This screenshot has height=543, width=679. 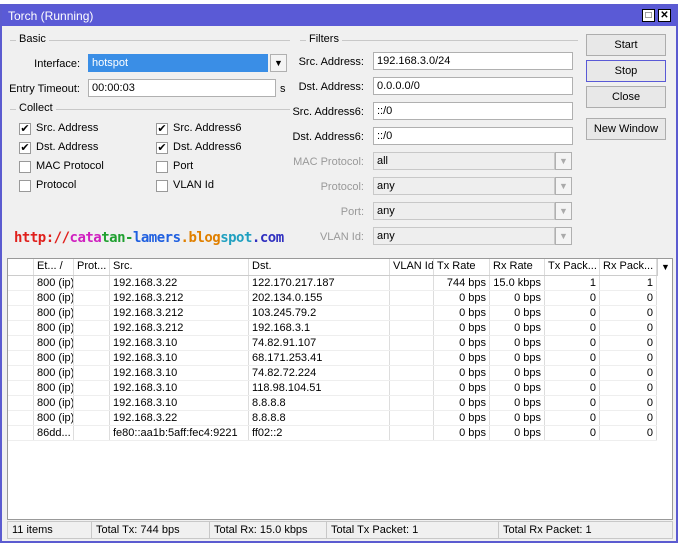 What do you see at coordinates (462, 267) in the screenshot?
I see `column-header: Tx Rate` at bounding box center [462, 267].